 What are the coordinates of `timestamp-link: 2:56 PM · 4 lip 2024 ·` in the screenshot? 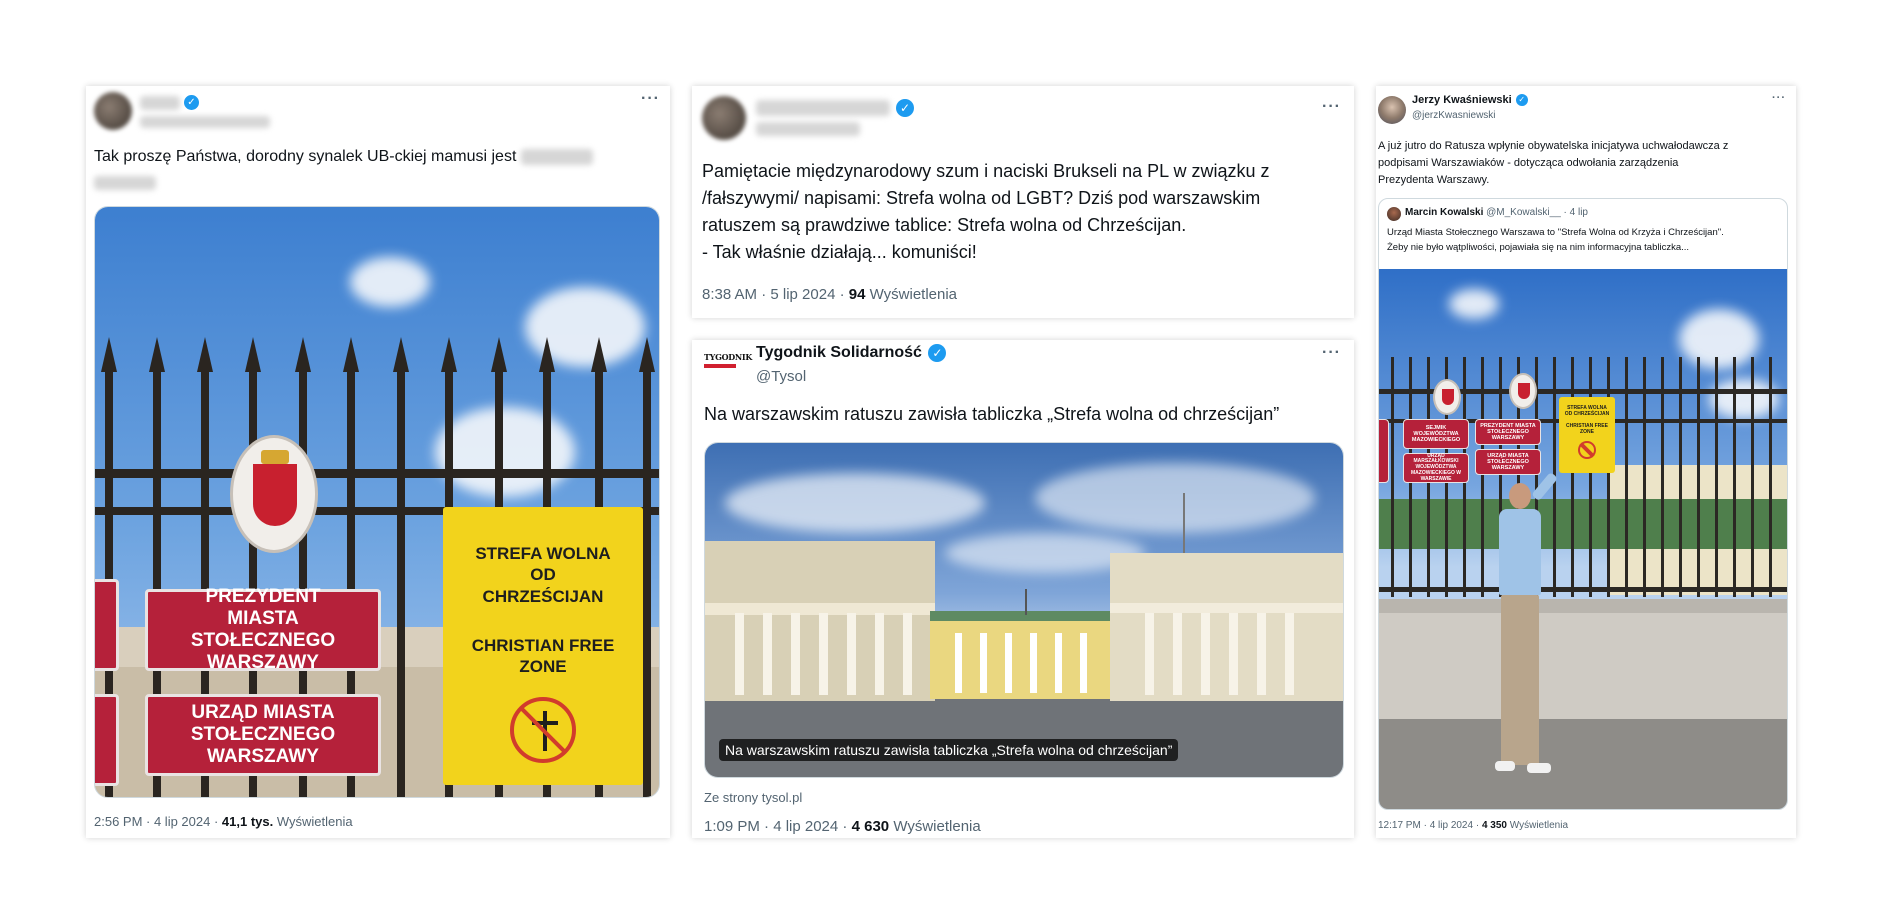 It's located at (156, 821).